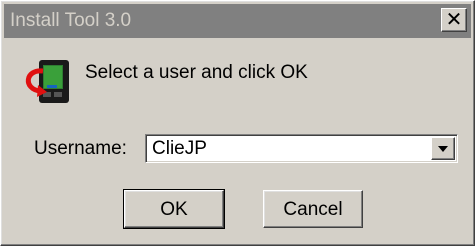  What do you see at coordinates (47, 81) in the screenshot?
I see `palm-device-sync-icon` at bounding box center [47, 81].